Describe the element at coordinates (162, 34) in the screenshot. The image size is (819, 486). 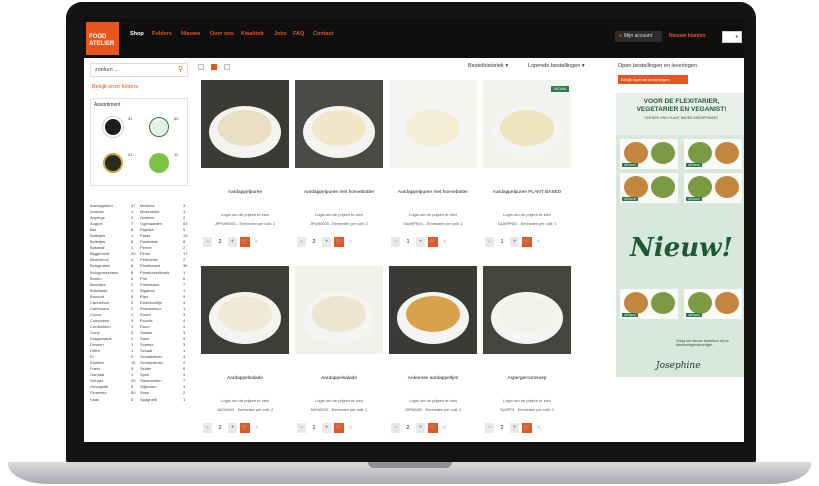
I see `nav-link-folders: Folders` at that location.